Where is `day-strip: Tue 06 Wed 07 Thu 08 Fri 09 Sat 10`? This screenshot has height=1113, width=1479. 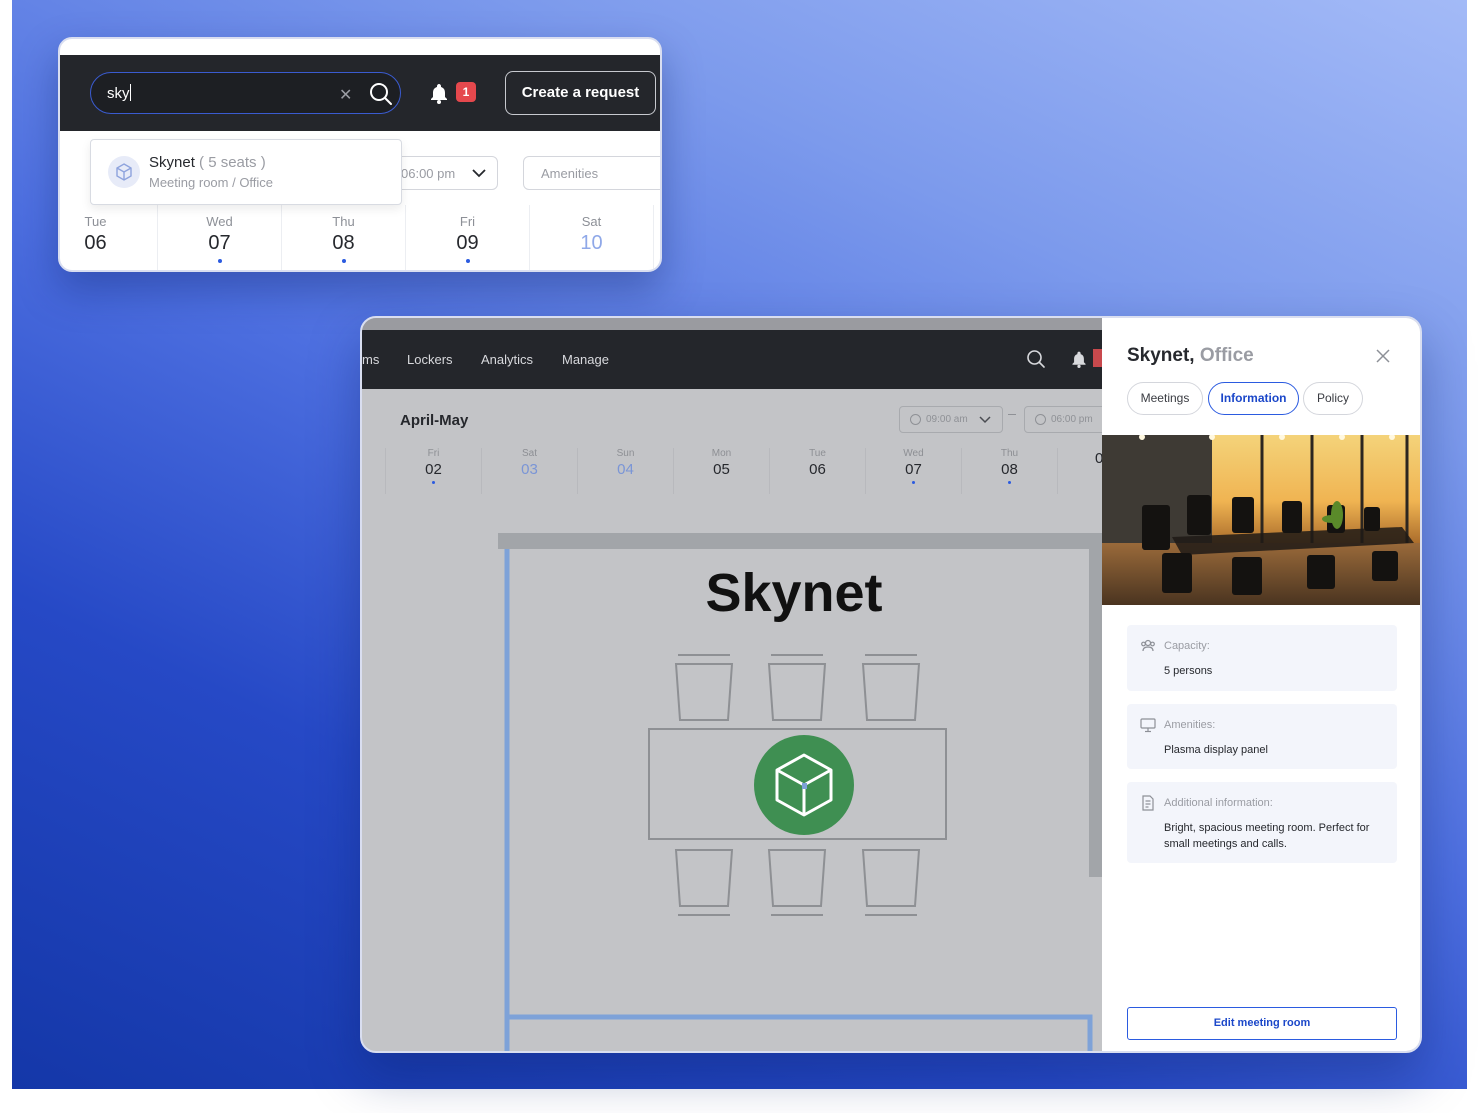
day-strip: Tue 06 Wed 07 Thu 08 Fri 09 Sat 10 is located at coordinates (360, 237).